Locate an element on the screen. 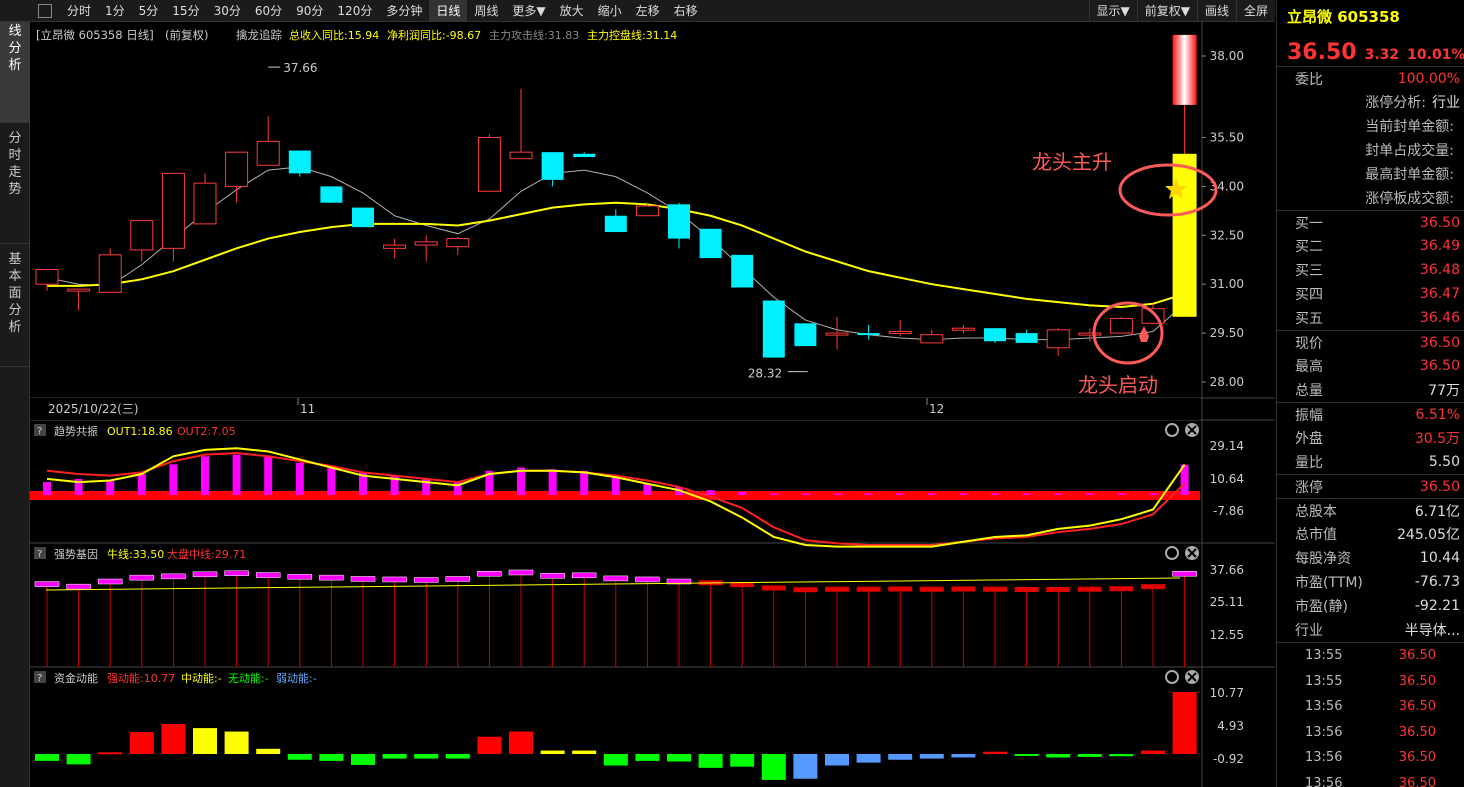 The height and width of the screenshot is (787, 1464). sub-value: OUT2:7.05 is located at coordinates (206, 431).